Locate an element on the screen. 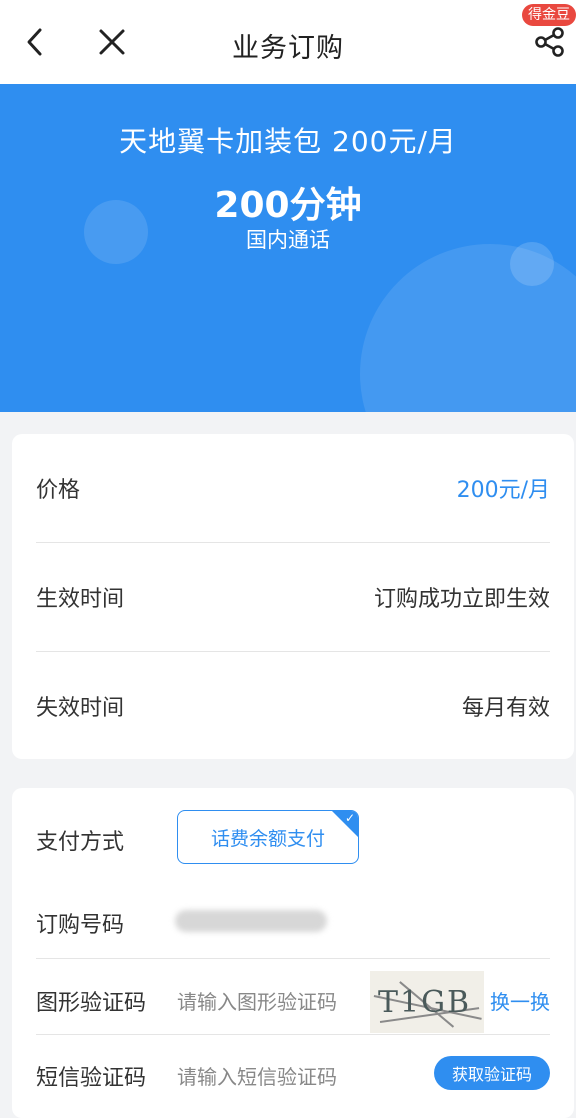  info-row-price: 价格 200元/月 is located at coordinates (293, 488).